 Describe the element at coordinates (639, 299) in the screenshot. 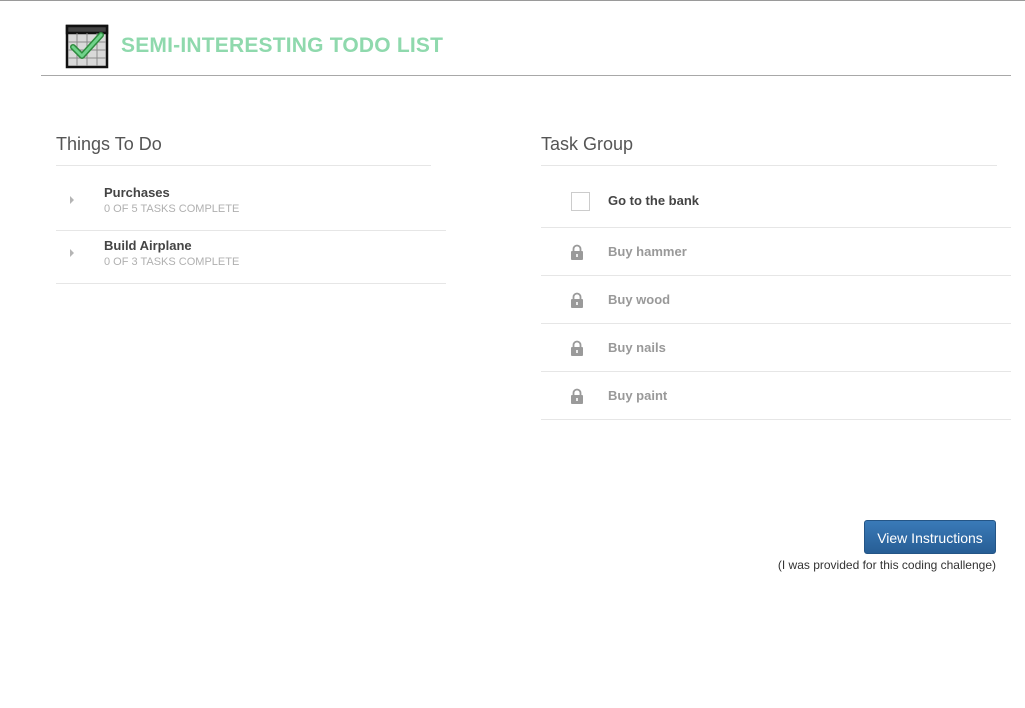

I see `task-label: Buy wood` at that location.